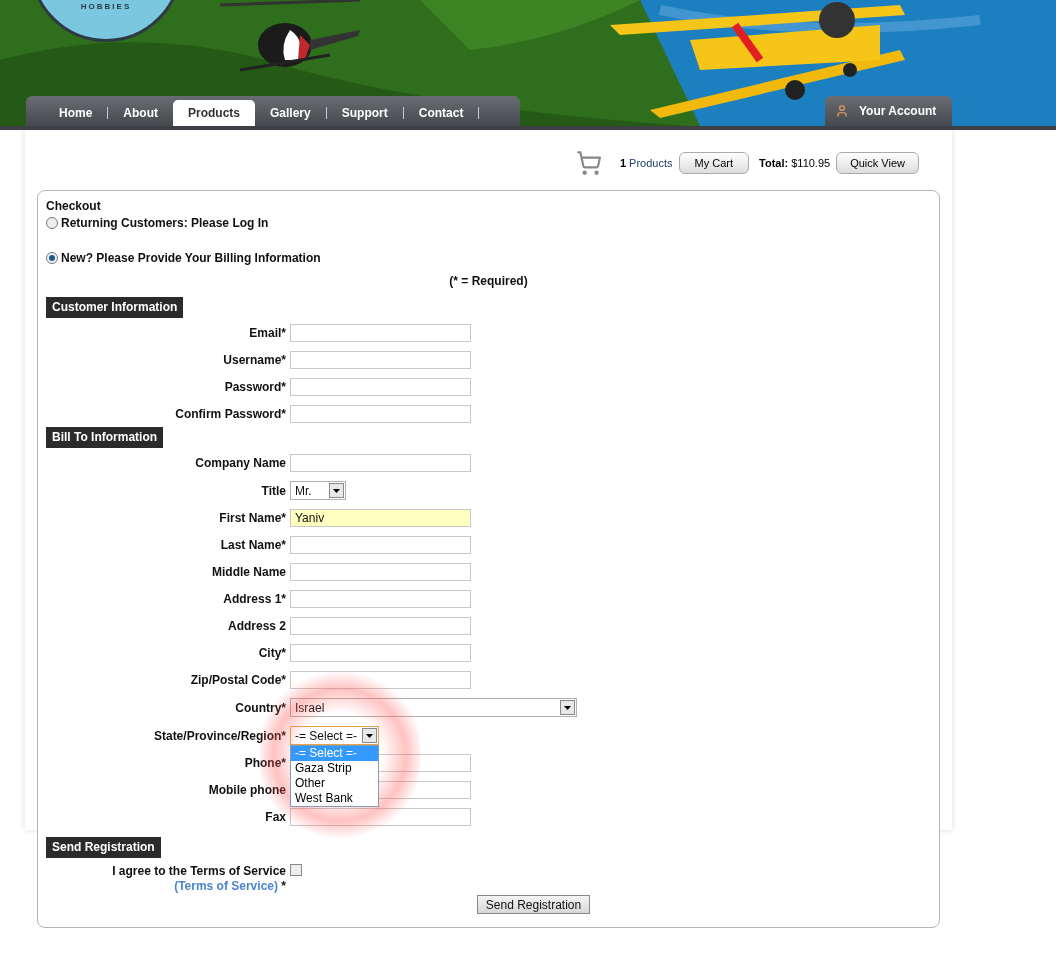 The image size is (1056, 953). I want to click on field-label: Username*, so click(254, 360).